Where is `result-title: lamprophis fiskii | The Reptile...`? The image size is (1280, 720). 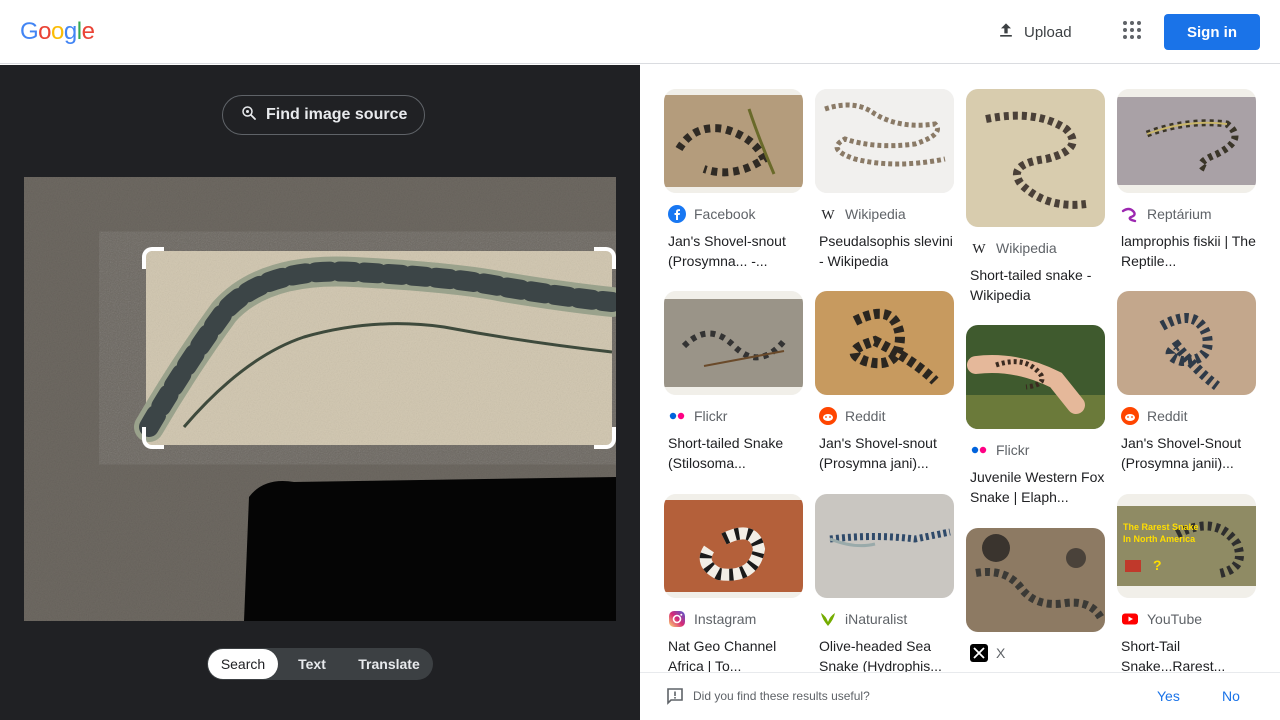
result-title: lamprophis fiskii | The Reptile... is located at coordinates (1186, 251).